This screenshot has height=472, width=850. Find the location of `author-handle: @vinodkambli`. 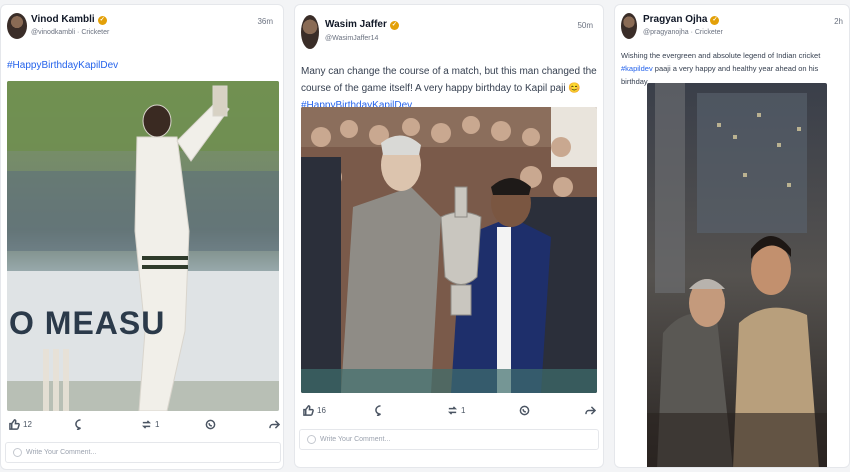

author-handle: @vinodkambli is located at coordinates (53, 32).